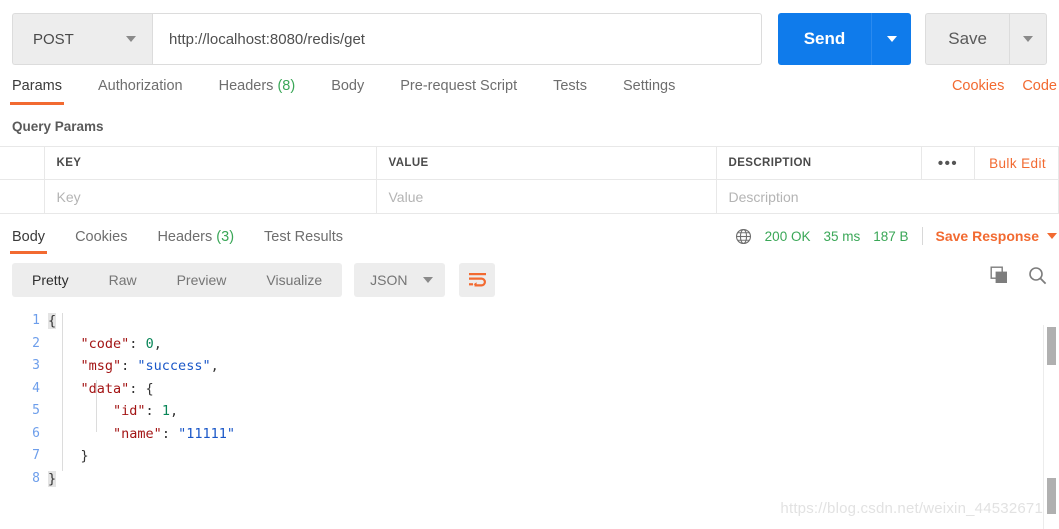 The height and width of the screenshot is (529, 1059). I want to click on code-line: 8}, so click(529, 482).